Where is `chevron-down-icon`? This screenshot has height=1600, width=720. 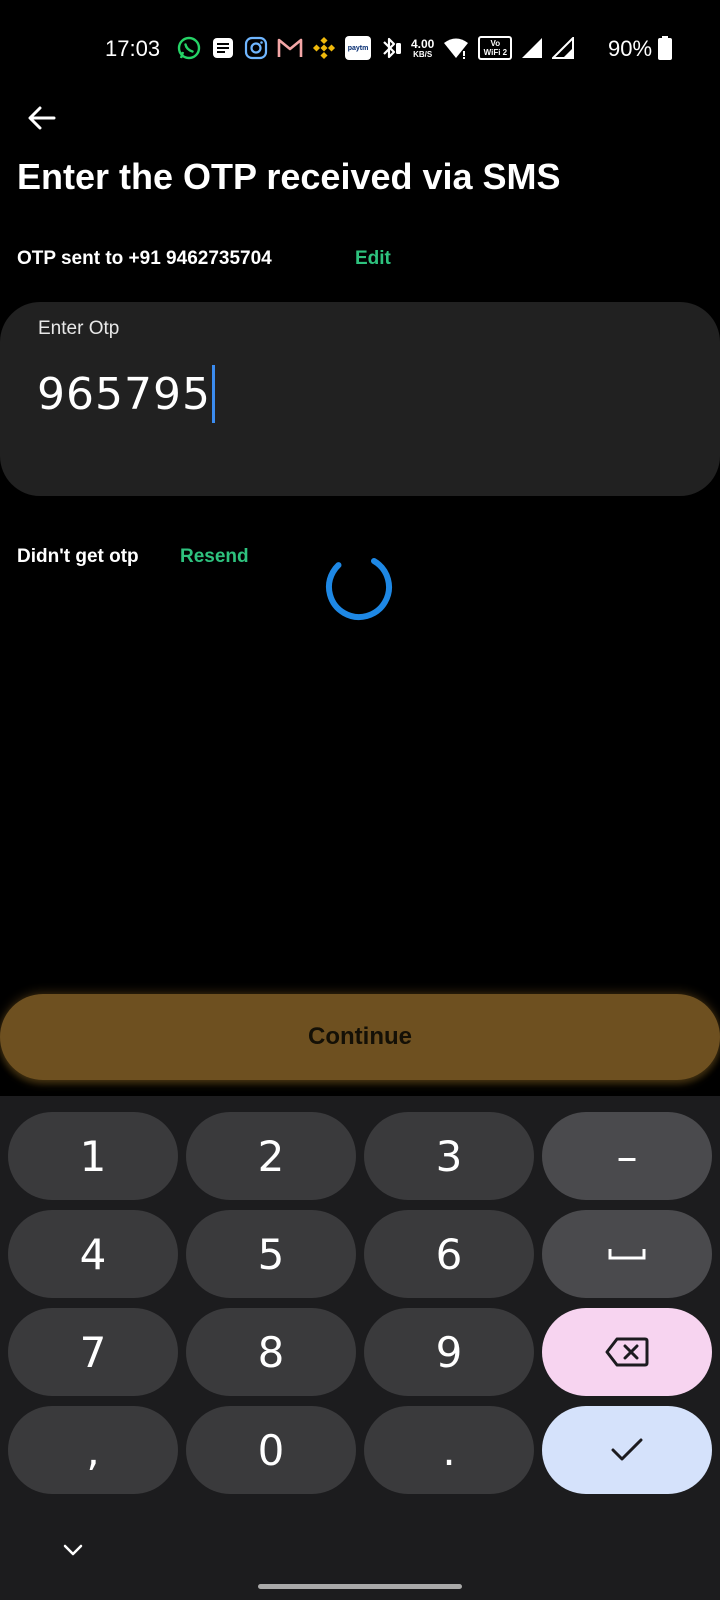
chevron-down-icon is located at coordinates (73, 1550).